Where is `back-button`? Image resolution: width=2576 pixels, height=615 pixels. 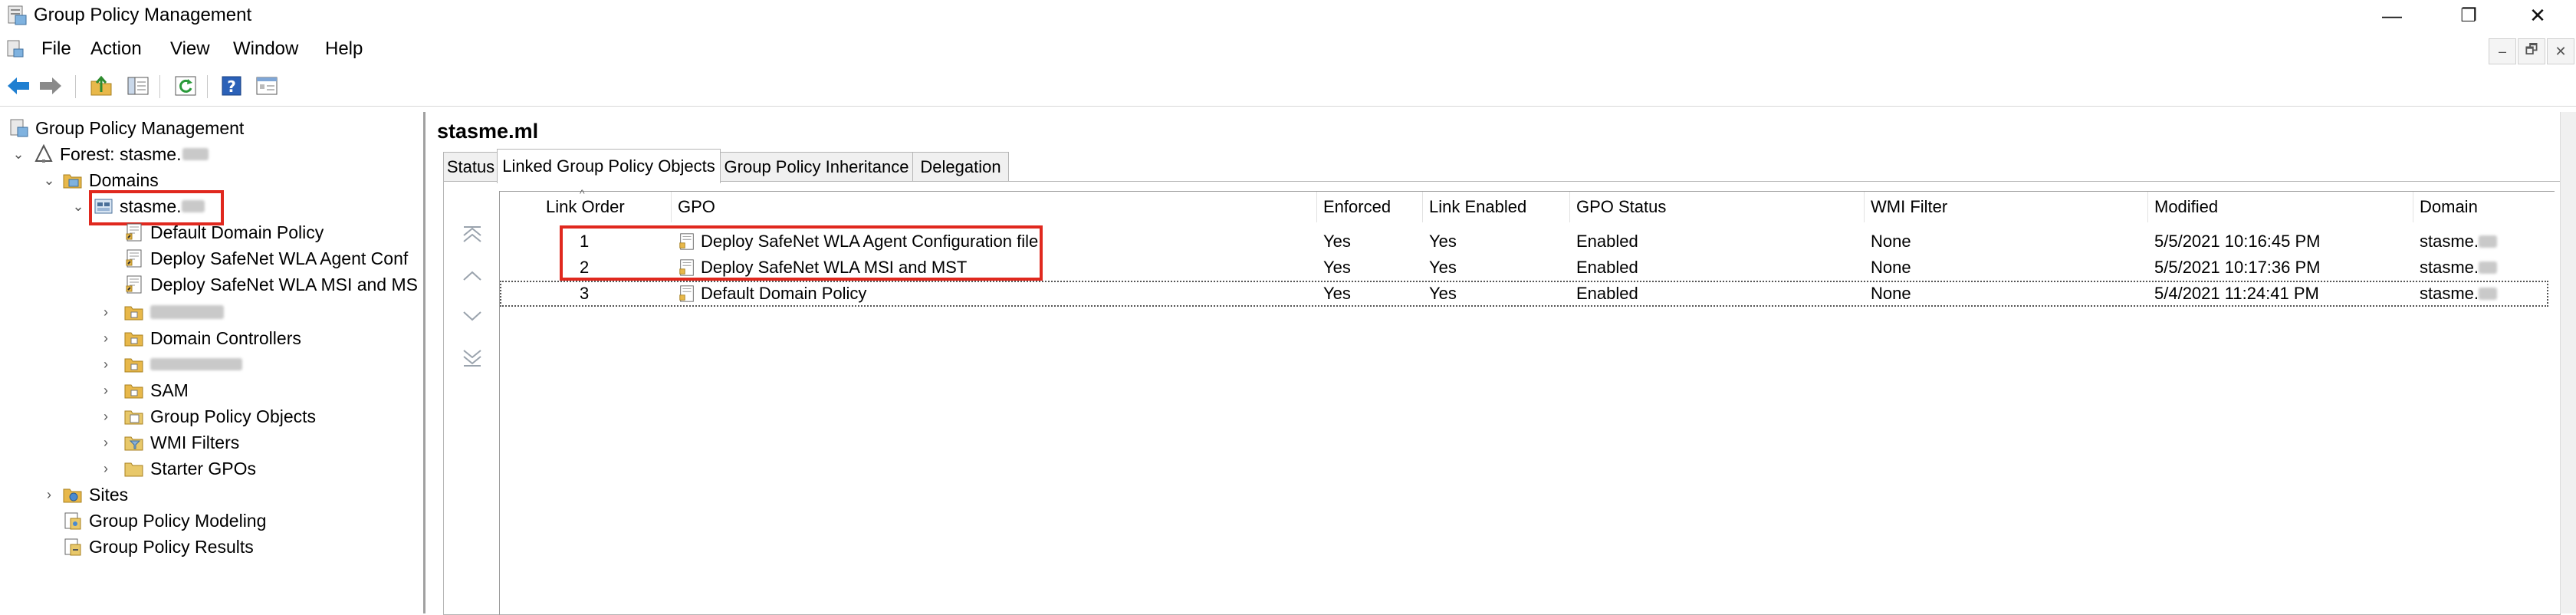 back-button is located at coordinates (18, 86).